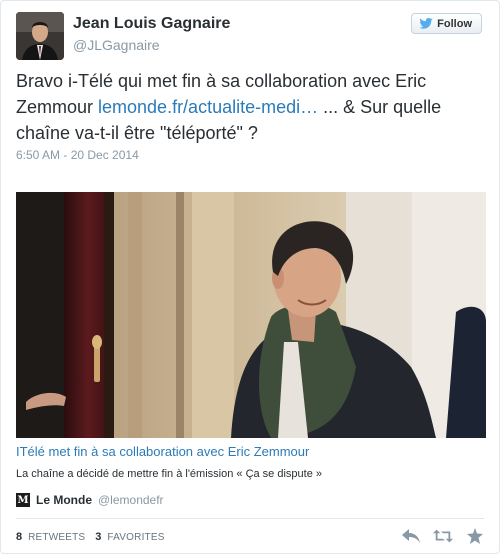 The image size is (500, 554). Describe the element at coordinates (250, 518) in the screenshot. I see `divider` at that location.